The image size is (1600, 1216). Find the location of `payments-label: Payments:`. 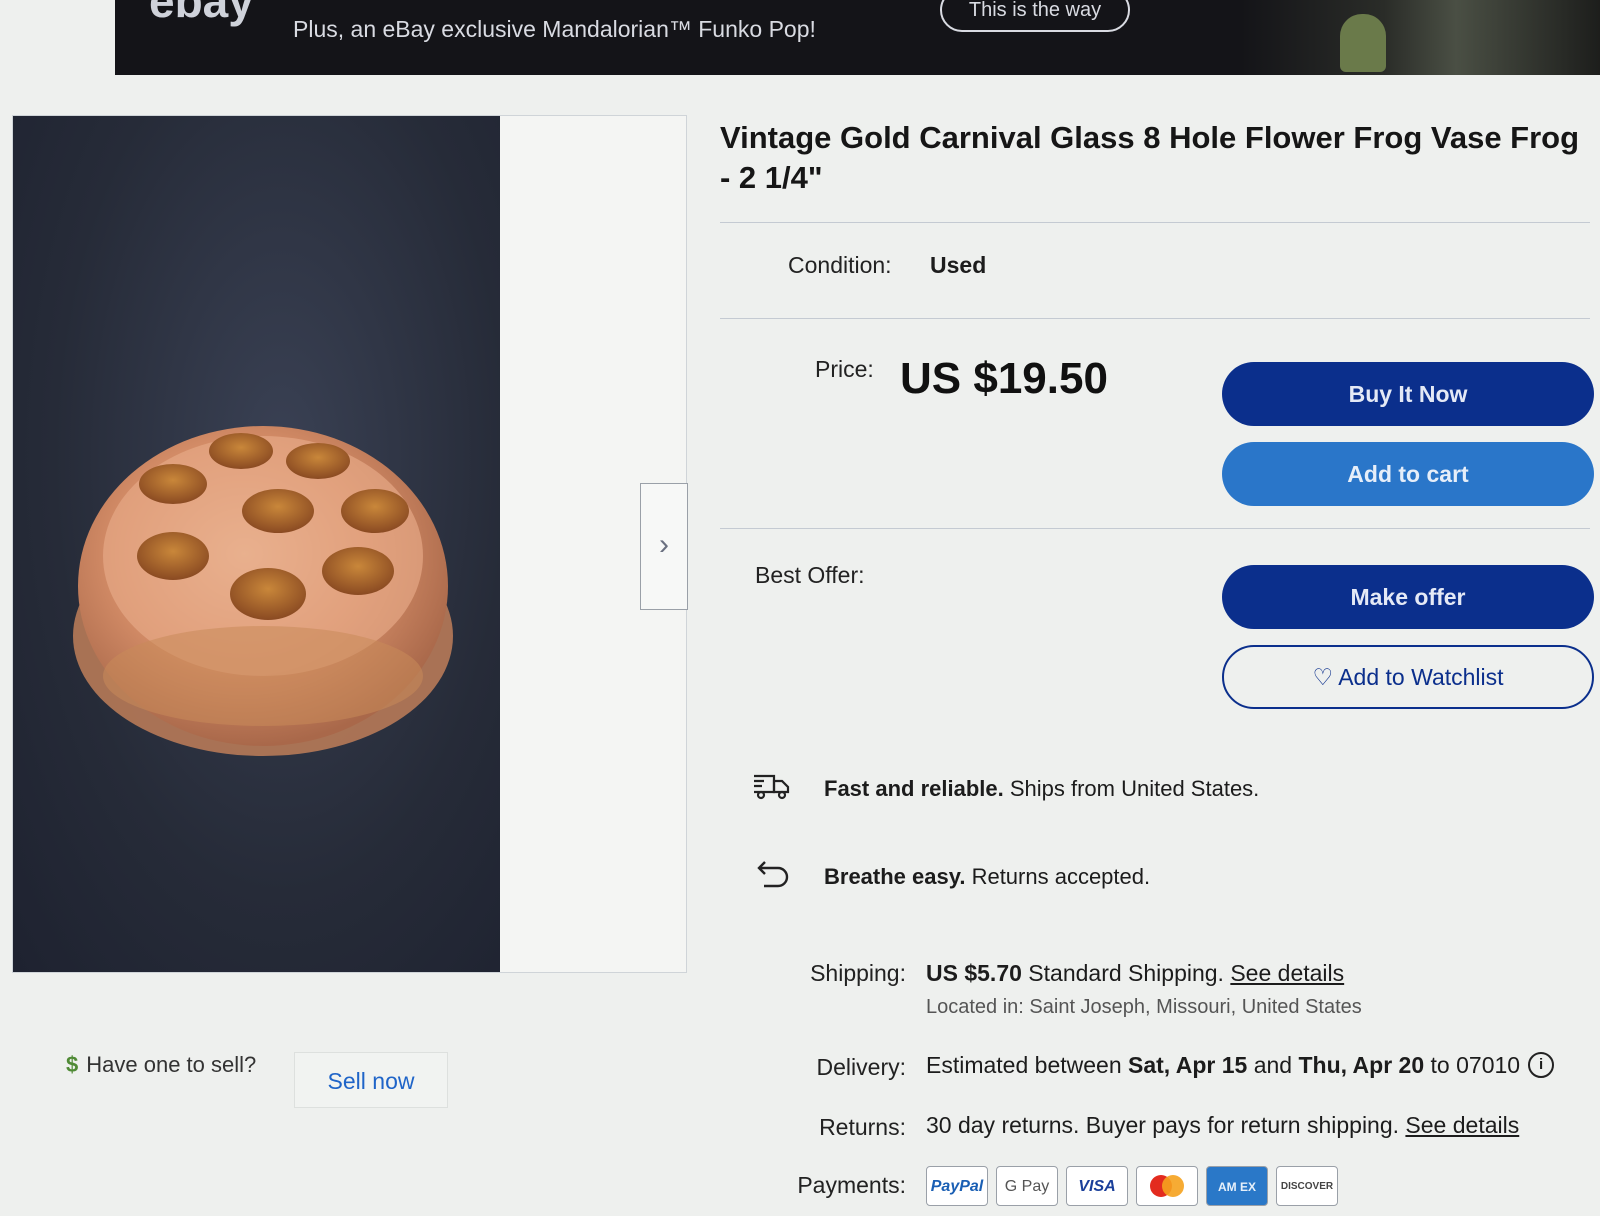

payments-label: Payments: is located at coordinates (851, 1185).